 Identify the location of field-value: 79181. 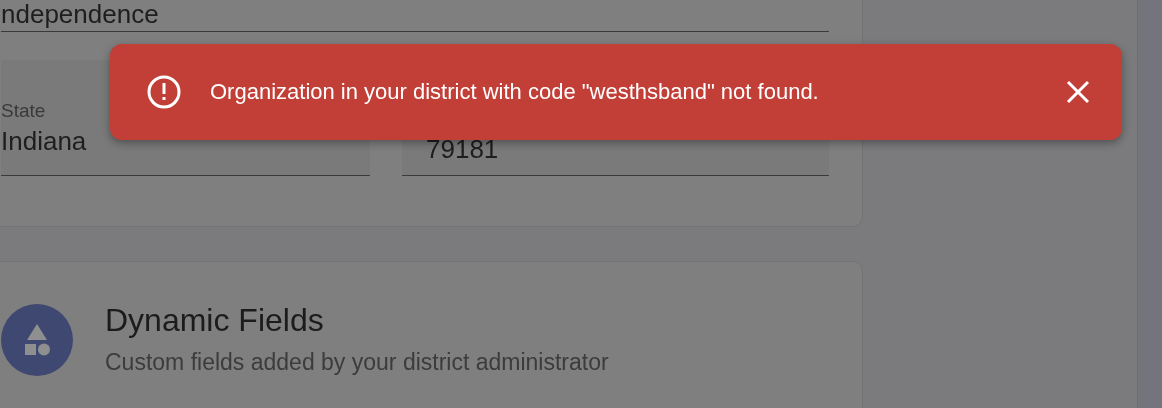
(463, 149).